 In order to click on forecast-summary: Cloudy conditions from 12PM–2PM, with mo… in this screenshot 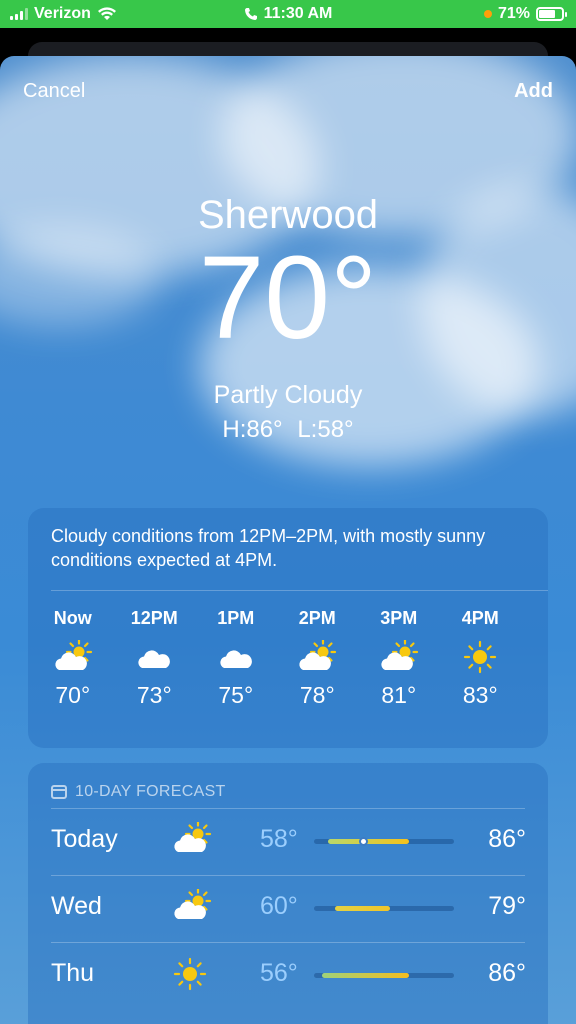, I will do `click(268, 548)`.